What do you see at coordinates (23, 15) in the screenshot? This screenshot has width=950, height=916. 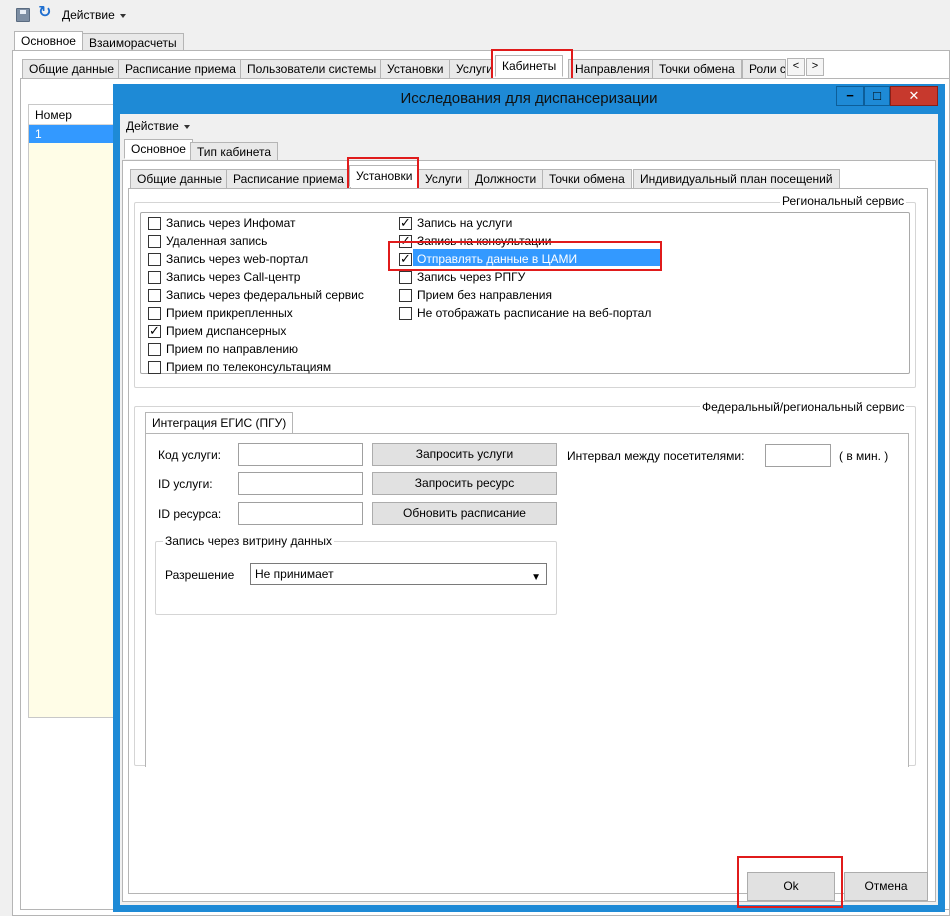 I see `save-icon` at bounding box center [23, 15].